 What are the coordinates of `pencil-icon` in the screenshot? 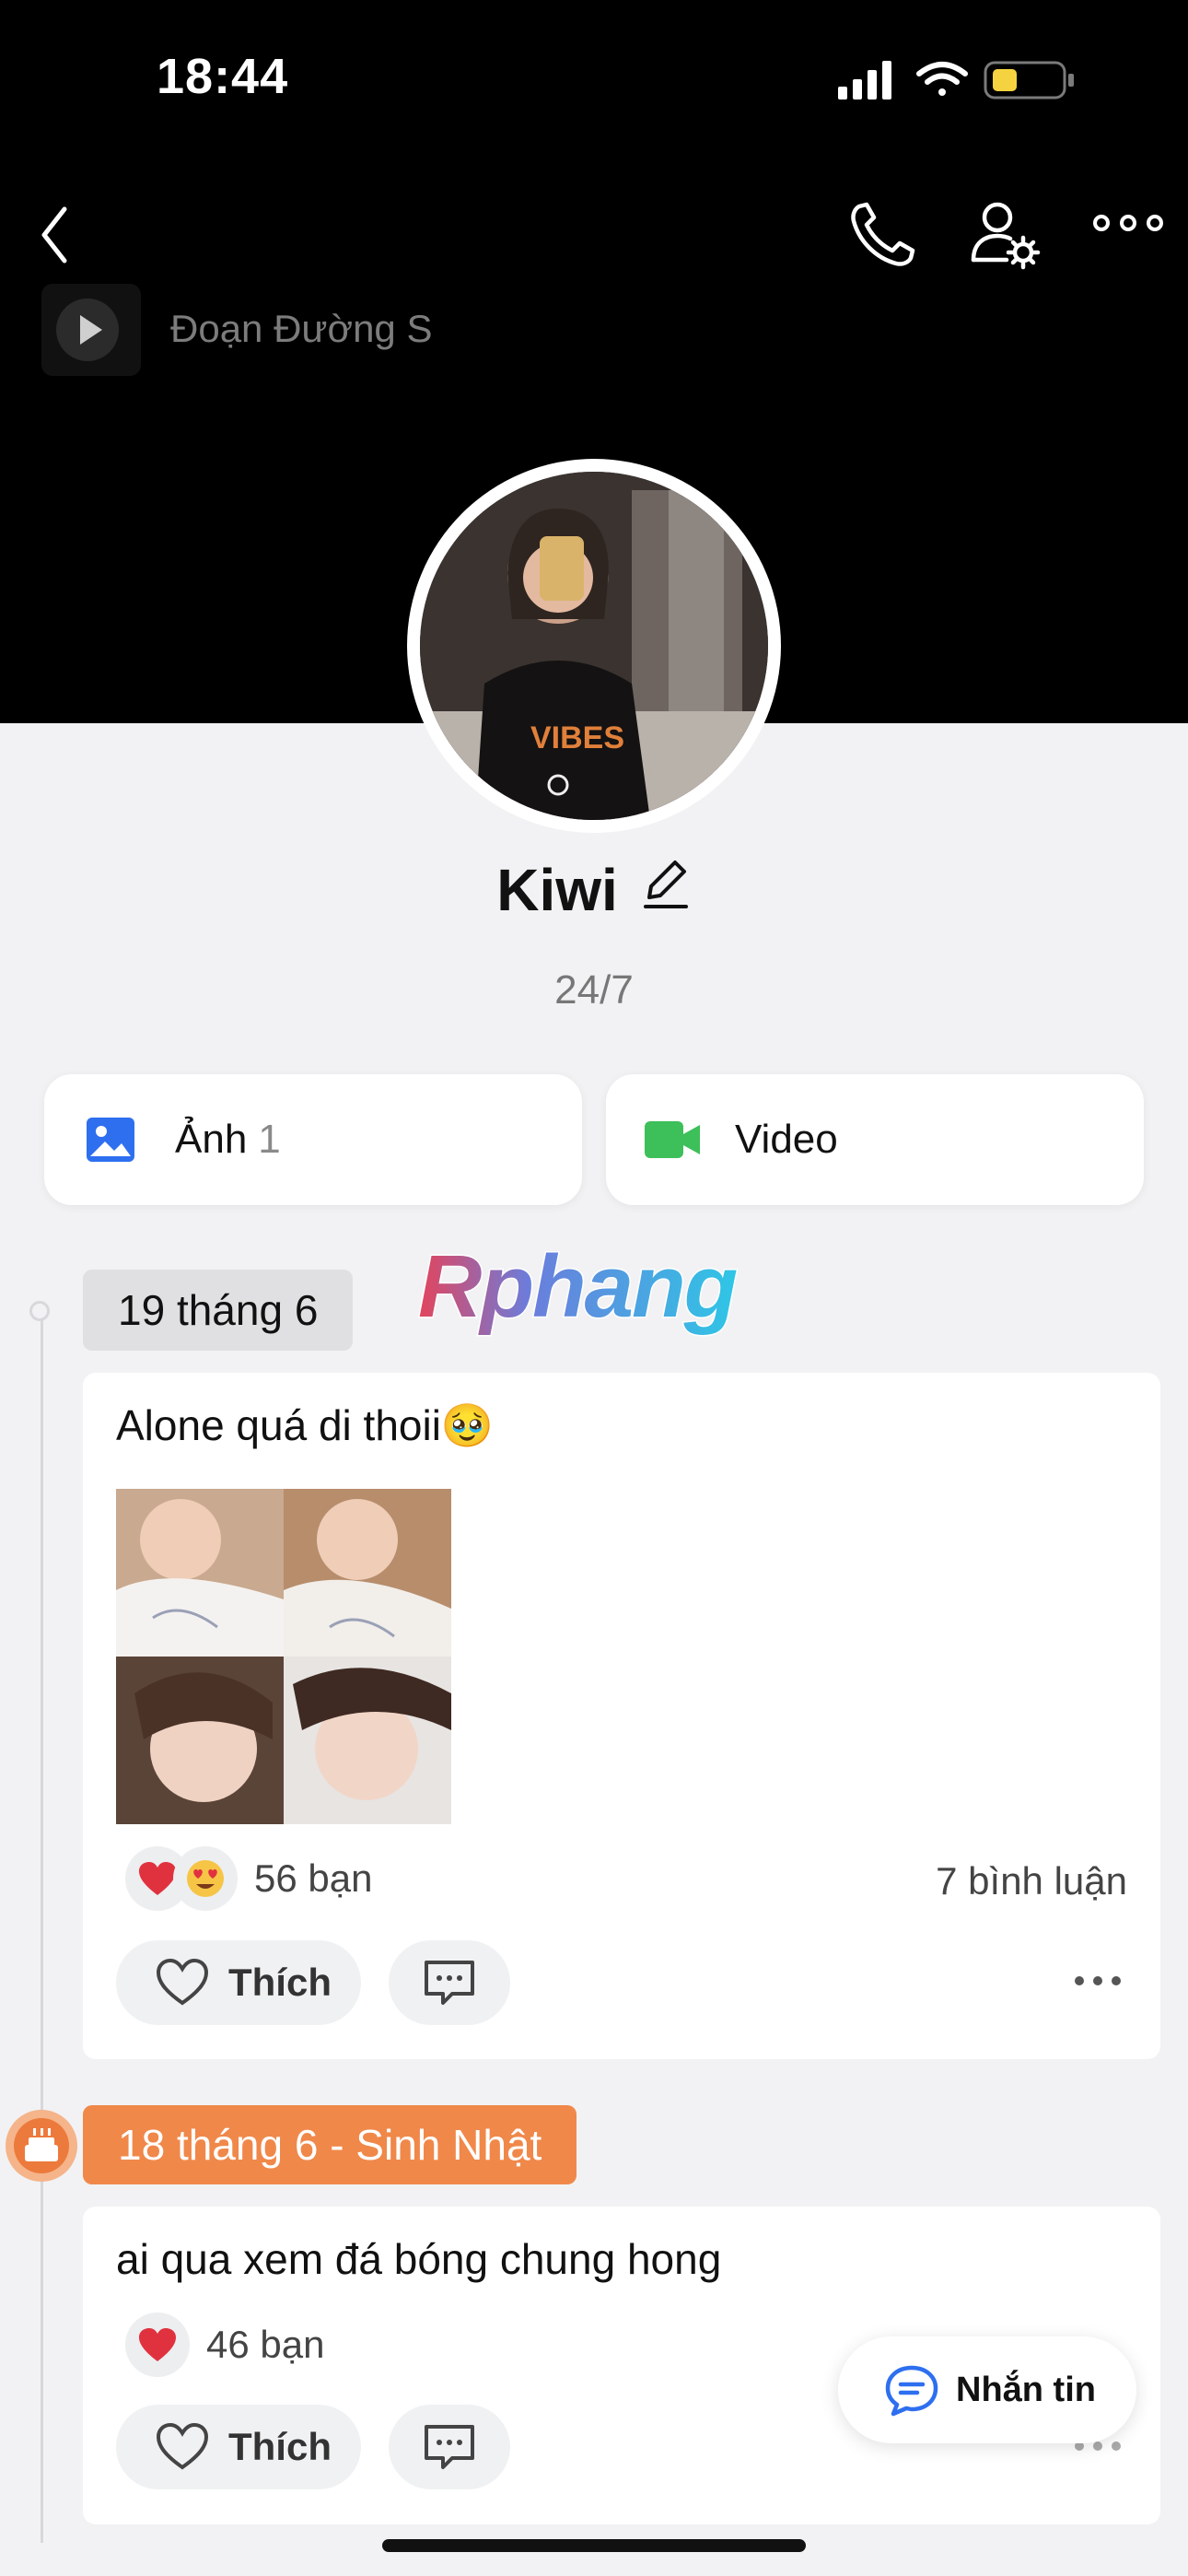 It's located at (665, 884).